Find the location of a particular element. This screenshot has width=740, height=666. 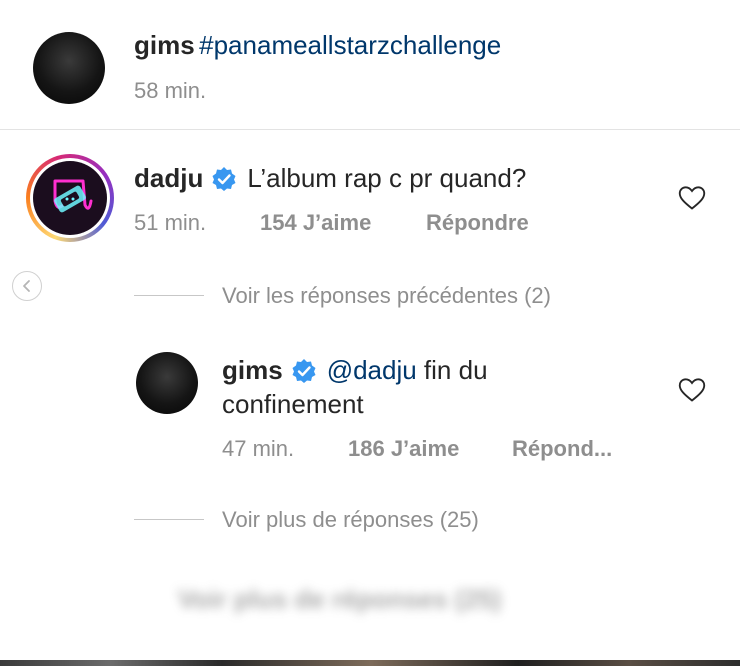

reply-line-1: gims @dadju fin du is located at coordinates (355, 370).